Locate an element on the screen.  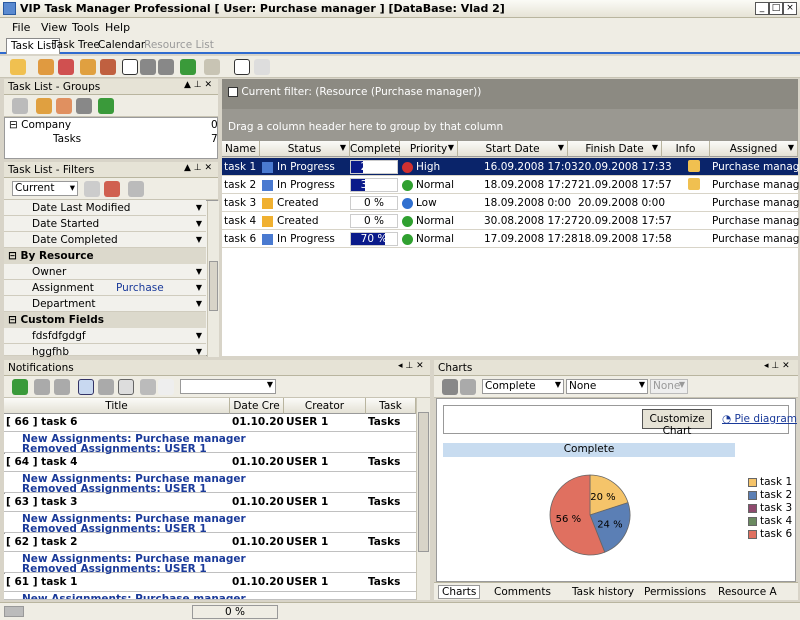
tools-icon is located at coordinates (212, 67).